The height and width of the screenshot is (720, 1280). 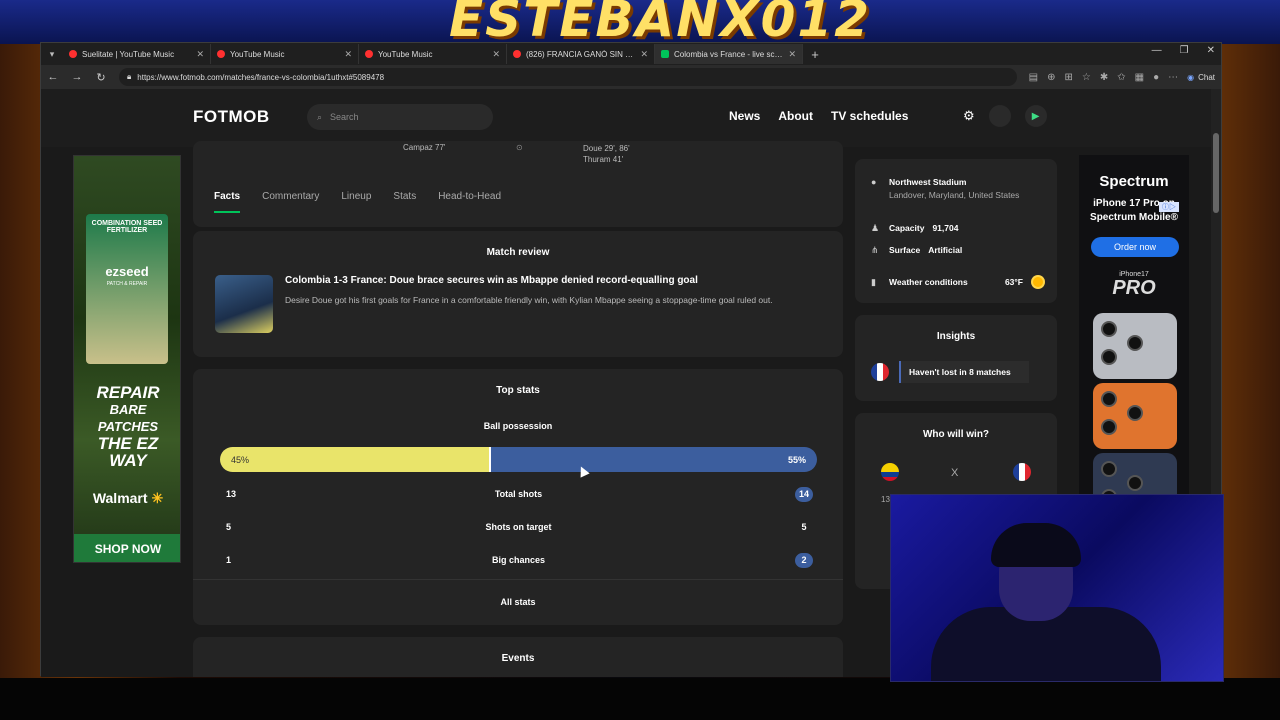 What do you see at coordinates (1104, 77) in the screenshot?
I see `extensions-icon: ✱` at bounding box center [1104, 77].